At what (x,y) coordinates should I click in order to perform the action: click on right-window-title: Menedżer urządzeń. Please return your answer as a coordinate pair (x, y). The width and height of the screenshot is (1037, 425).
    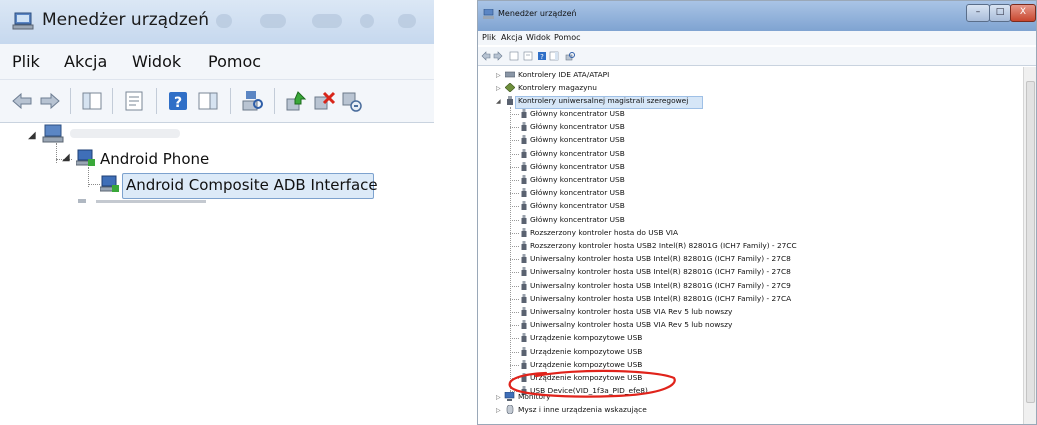
    Looking at the image, I should click on (537, 13).